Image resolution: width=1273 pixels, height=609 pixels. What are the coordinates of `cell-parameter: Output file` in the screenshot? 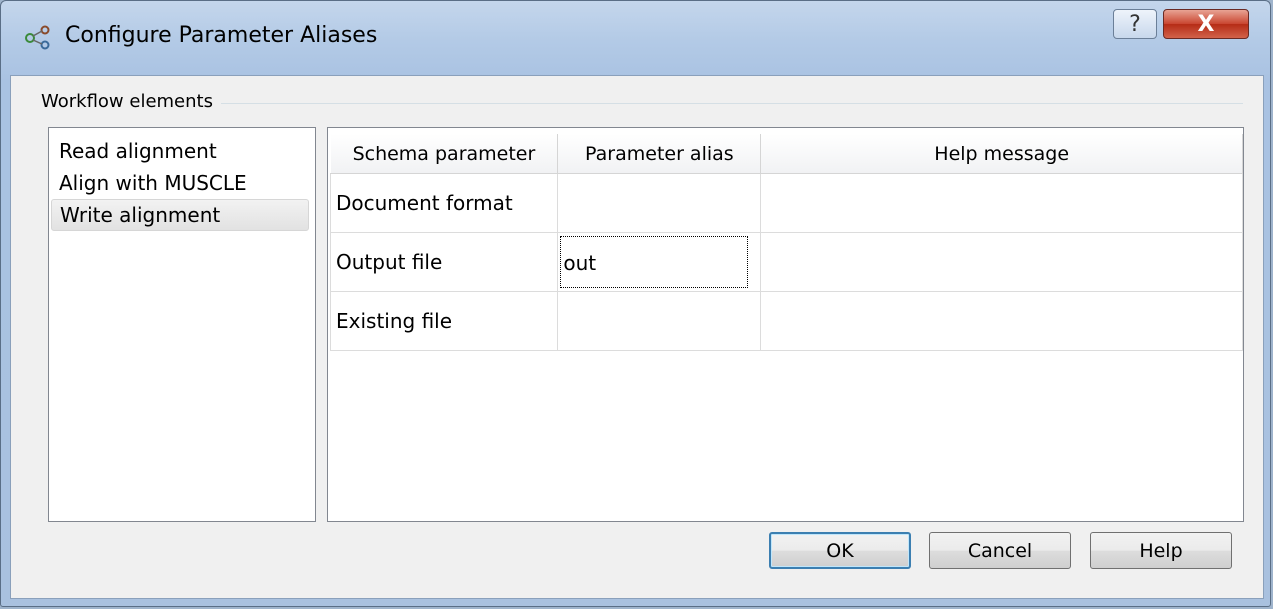 It's located at (444, 262).